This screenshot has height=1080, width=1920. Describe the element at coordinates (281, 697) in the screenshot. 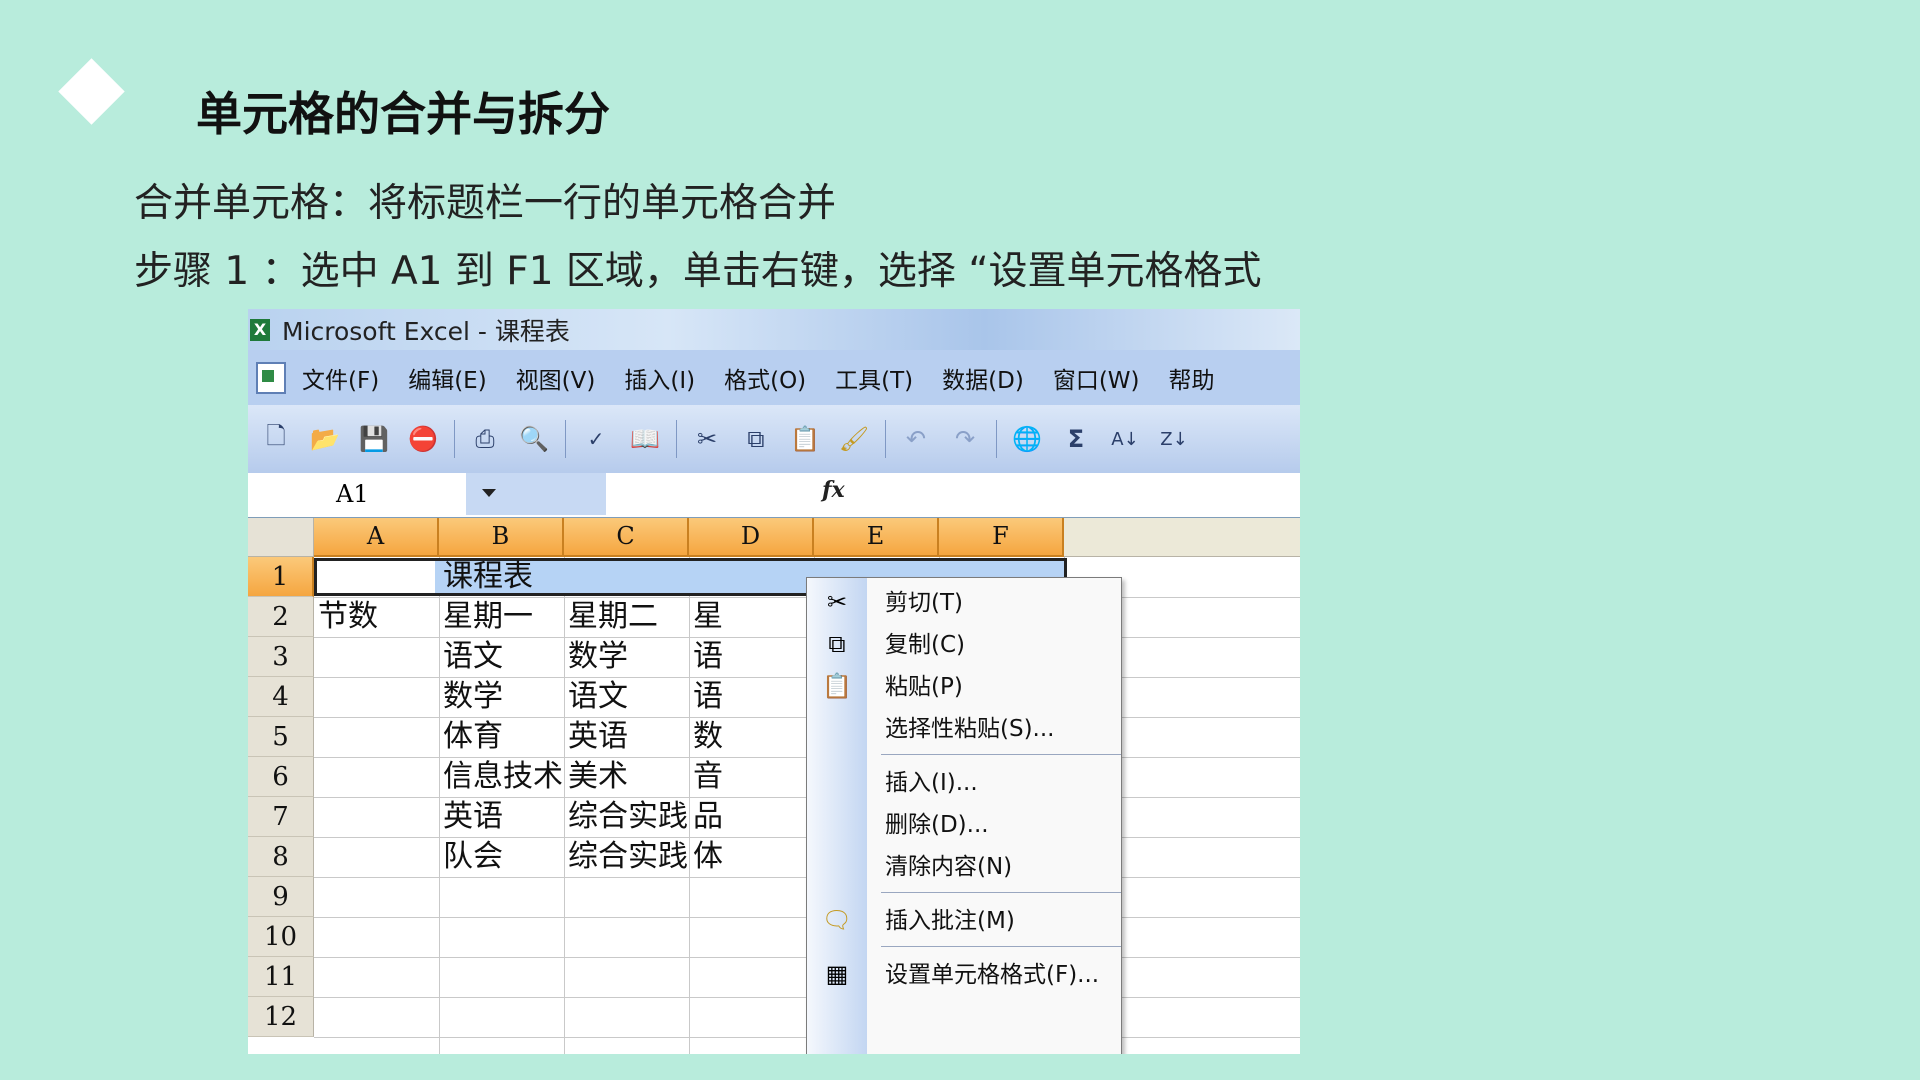

I see `row-header-4: 4` at that location.